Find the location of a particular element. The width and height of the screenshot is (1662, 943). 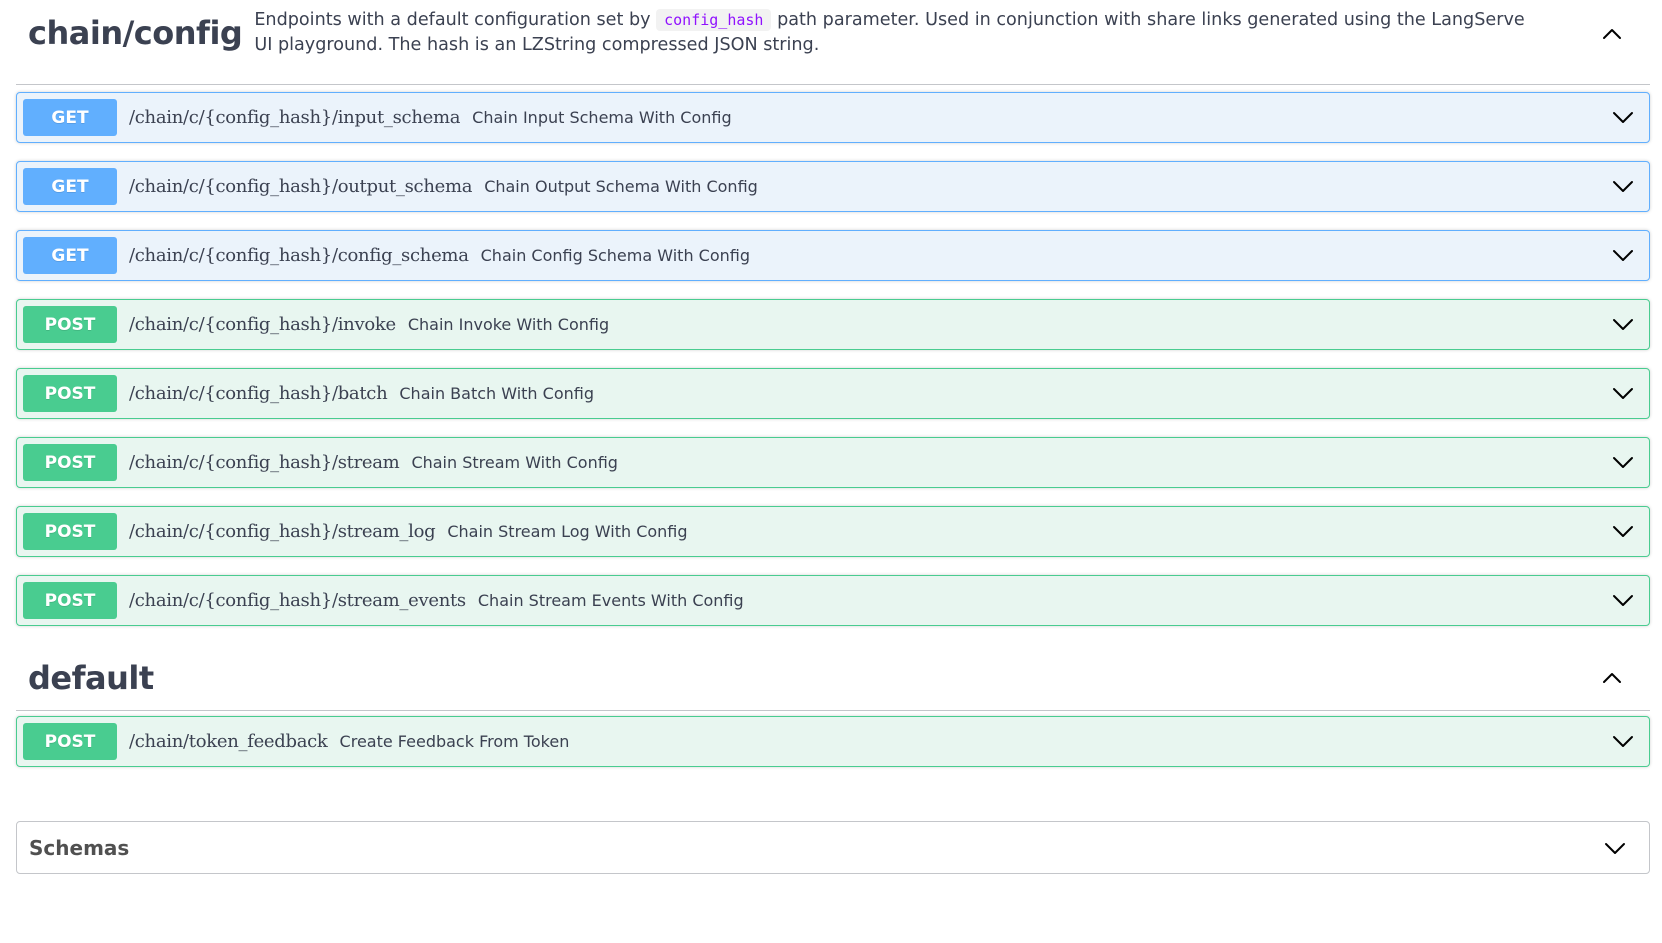

operation-path: /chain/c/{config_hash}/stream_events is located at coordinates (297, 600).